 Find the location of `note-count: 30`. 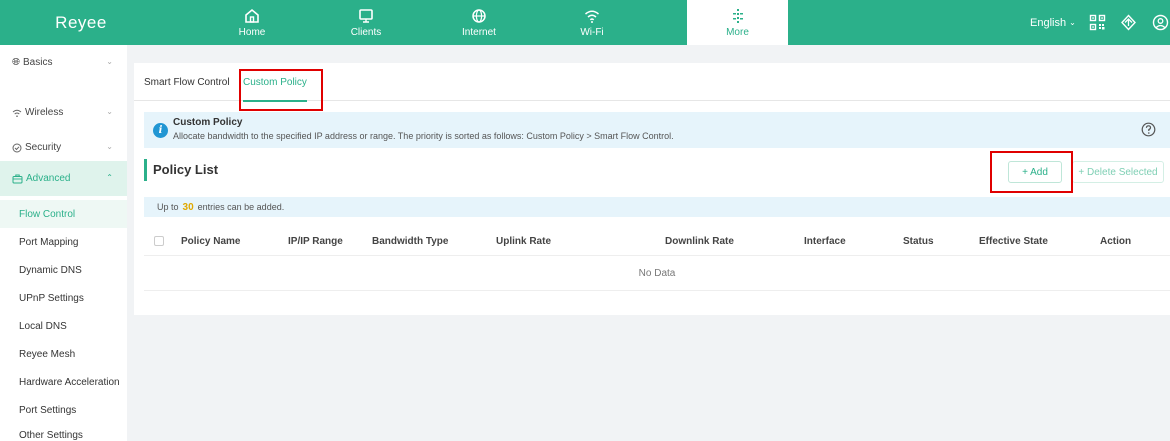

note-count: 30 is located at coordinates (188, 207).